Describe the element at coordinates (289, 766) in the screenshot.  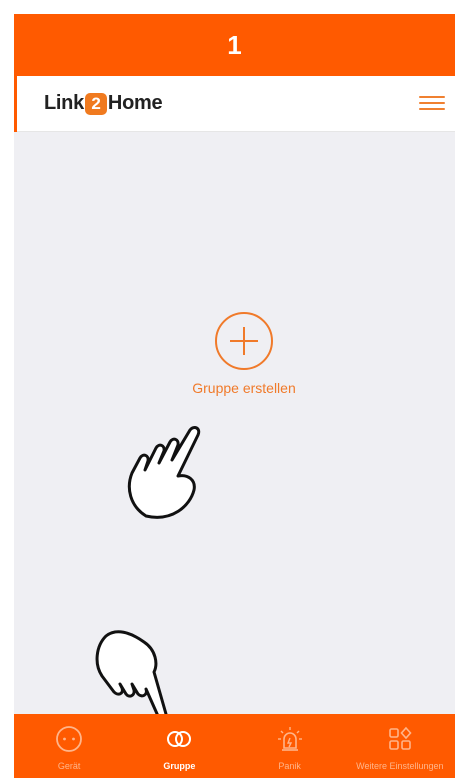
I see `tab-label: Panik` at that location.